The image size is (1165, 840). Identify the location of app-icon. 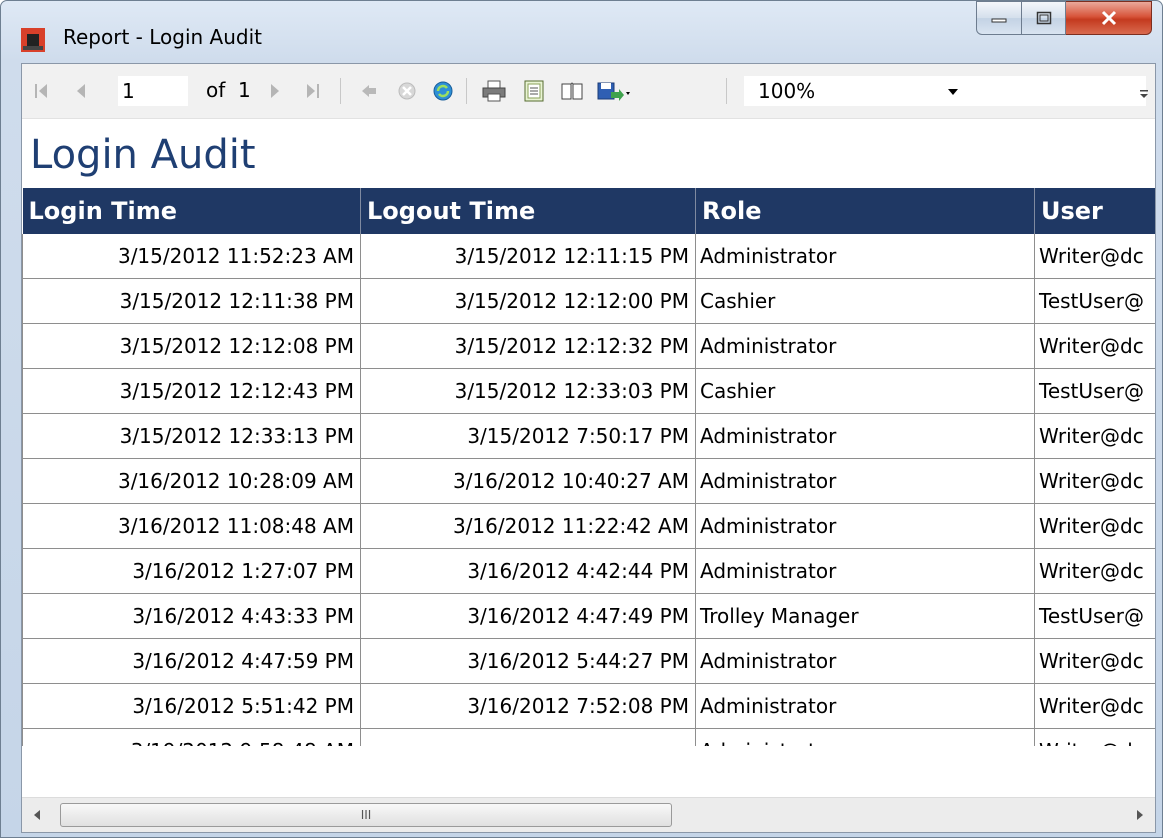
(33, 40).